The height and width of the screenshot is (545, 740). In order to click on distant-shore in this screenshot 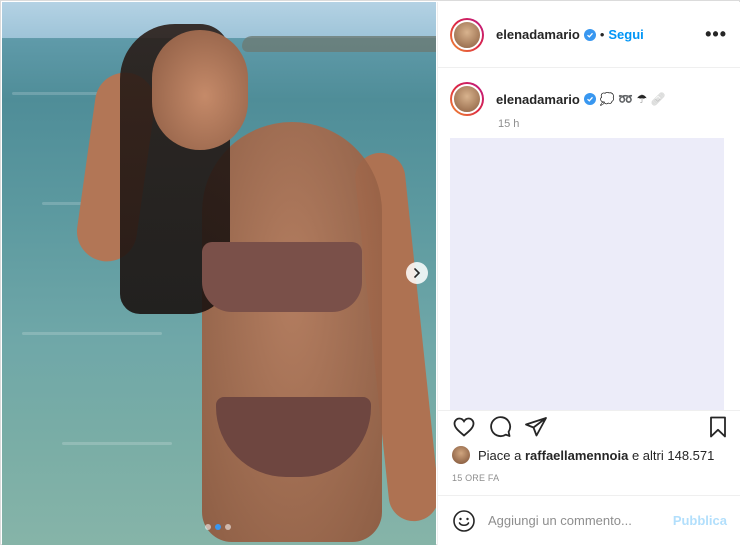, I will do `click(339, 44)`.